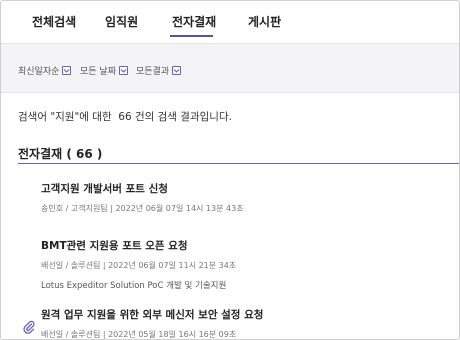 The image size is (460, 340). Describe the element at coordinates (139, 334) in the screenshot. I see `result-meta: 배선일 / 솔루션팀 | 2022년 05월 18일 16시 16분 09초` at that location.